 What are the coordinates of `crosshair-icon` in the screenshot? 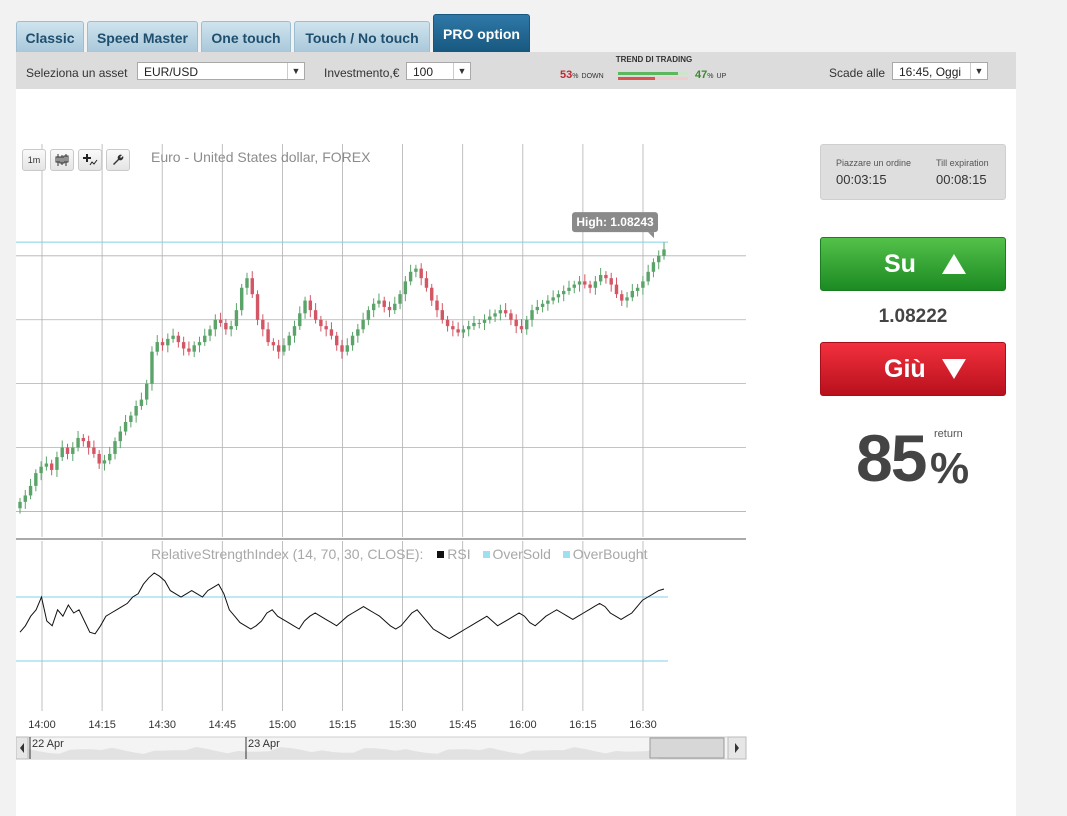 It's located at (90, 160).